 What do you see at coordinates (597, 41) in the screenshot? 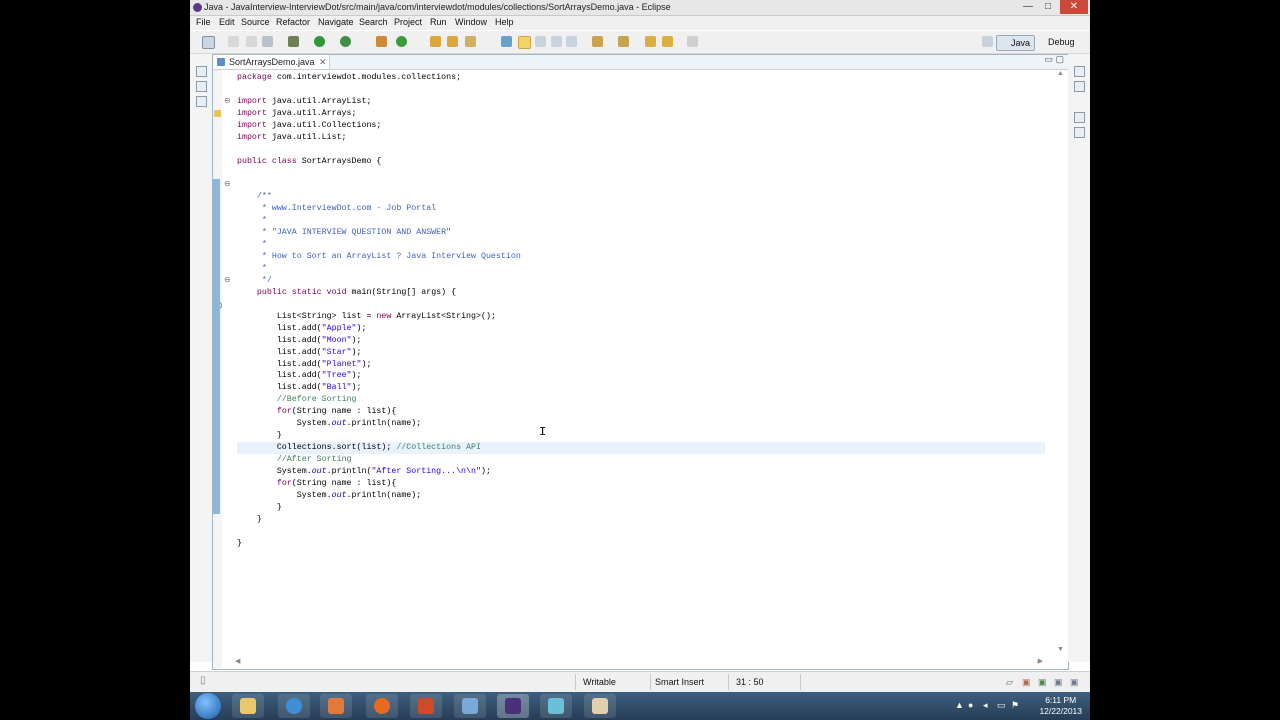
I see `next-annotation-icon` at bounding box center [597, 41].